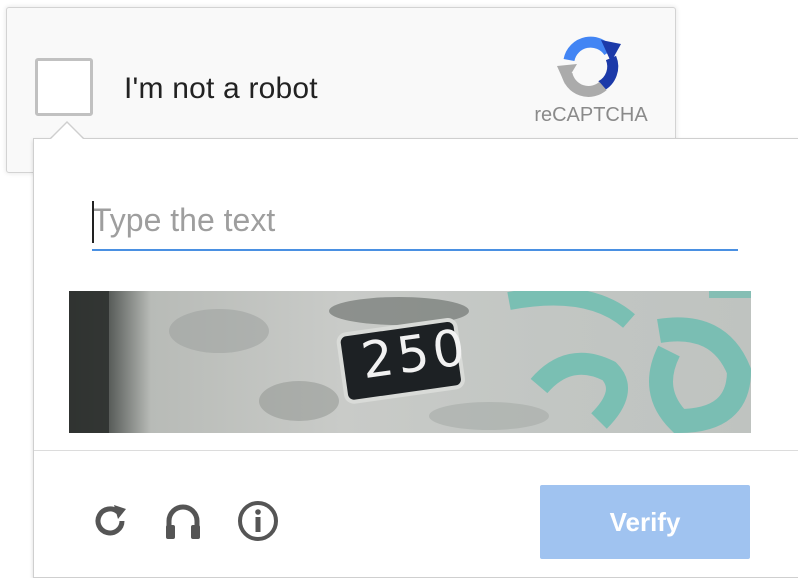 The height and width of the screenshot is (578, 798). Describe the element at coordinates (416, 450) in the screenshot. I see `bubble-divider` at that location.